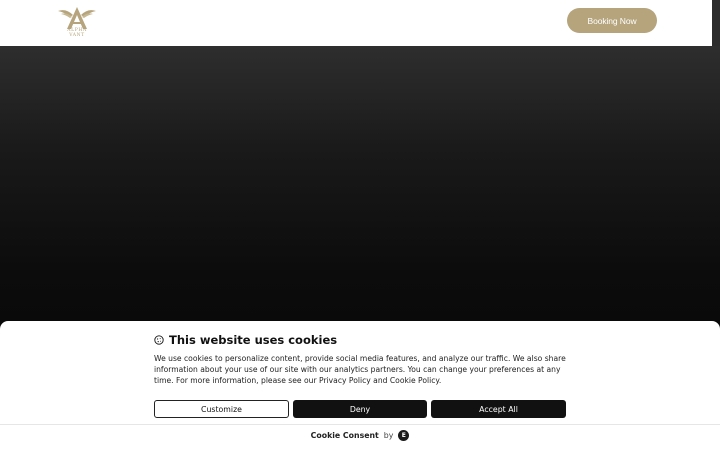  What do you see at coordinates (498, 409) in the screenshot?
I see `accept-all-button: Accept All` at bounding box center [498, 409].